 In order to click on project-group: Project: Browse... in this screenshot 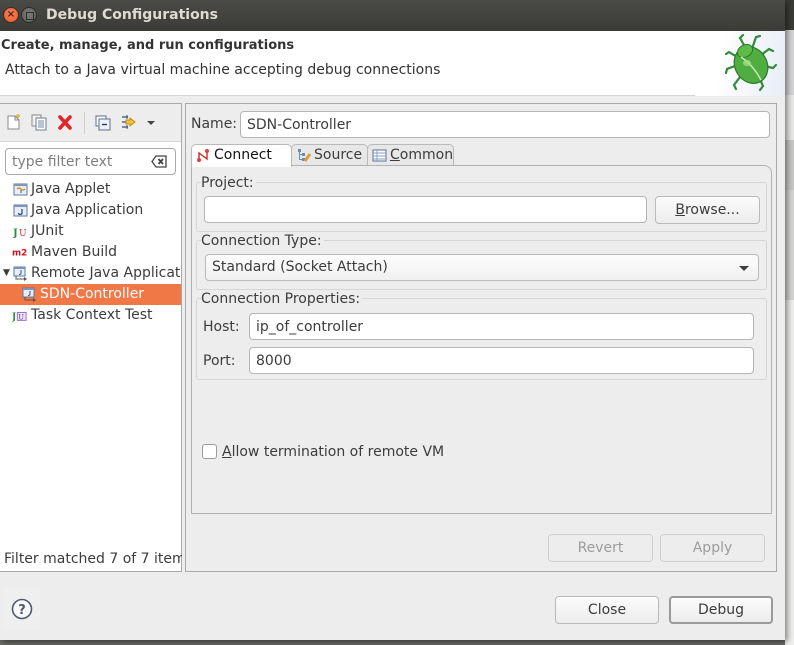, I will do `click(481, 203)`.